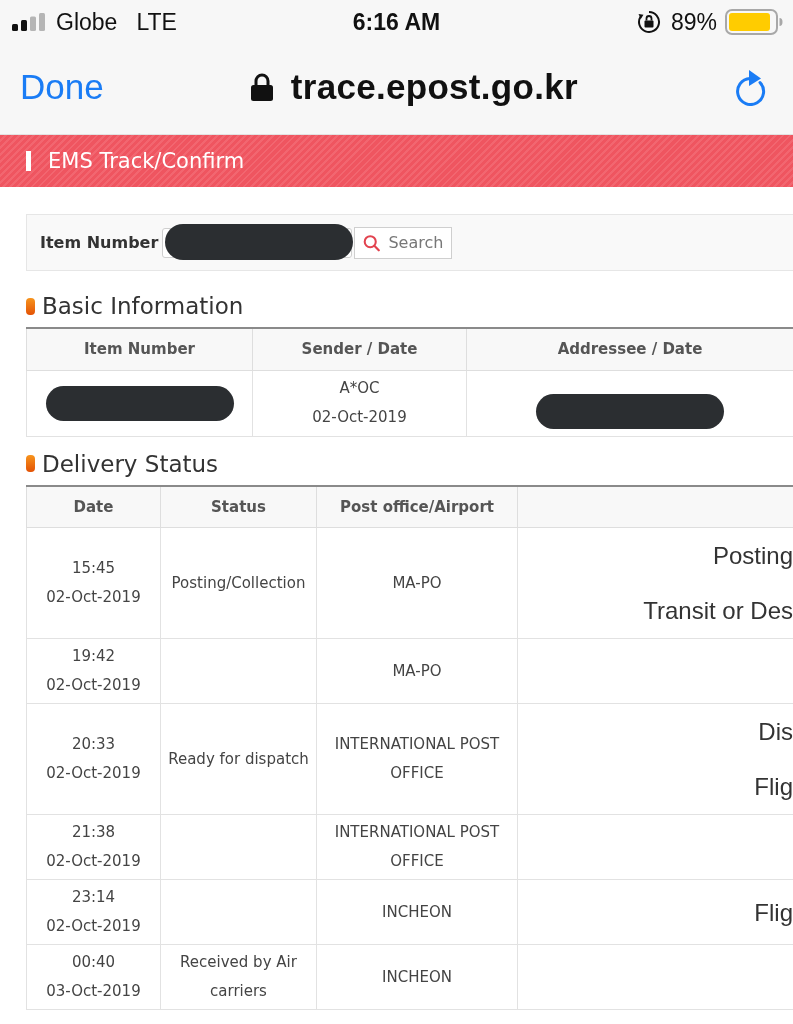 This screenshot has width=793, height=1024. I want to click on section-title: Basic Information, so click(143, 306).